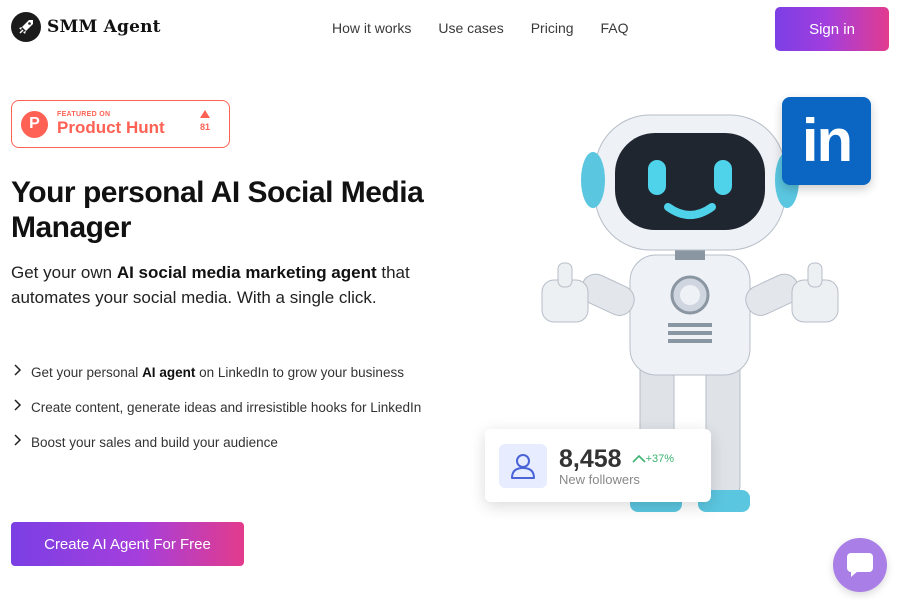 The height and width of the screenshot is (600, 900). Describe the element at coordinates (590, 458) in the screenshot. I see `follower-count: 8,458` at that location.